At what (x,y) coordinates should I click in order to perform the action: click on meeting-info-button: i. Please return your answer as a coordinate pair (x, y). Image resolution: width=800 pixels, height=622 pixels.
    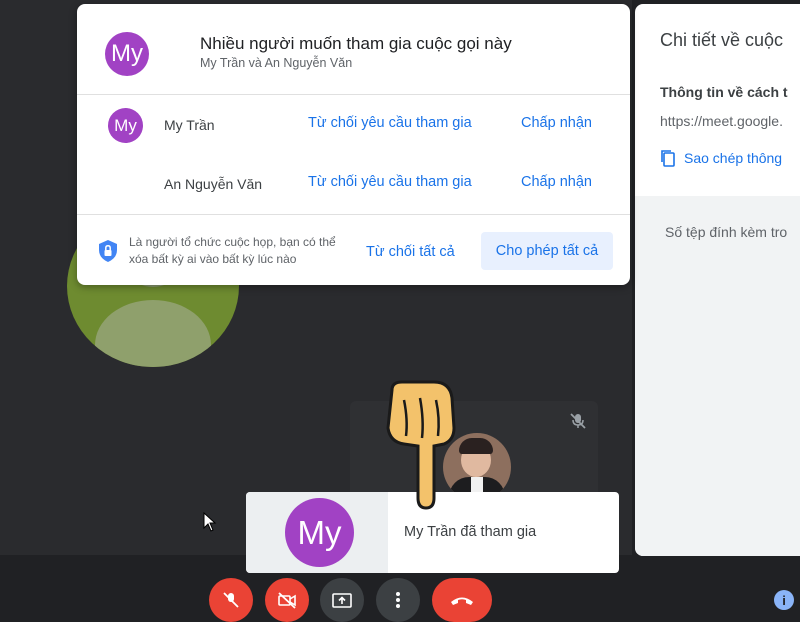
    Looking at the image, I should click on (784, 600).